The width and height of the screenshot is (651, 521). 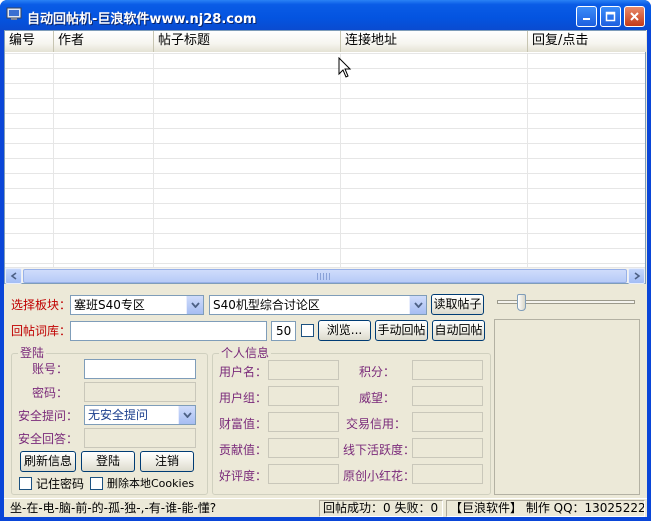 I want to click on maximize-icon, so click(x=610, y=16).